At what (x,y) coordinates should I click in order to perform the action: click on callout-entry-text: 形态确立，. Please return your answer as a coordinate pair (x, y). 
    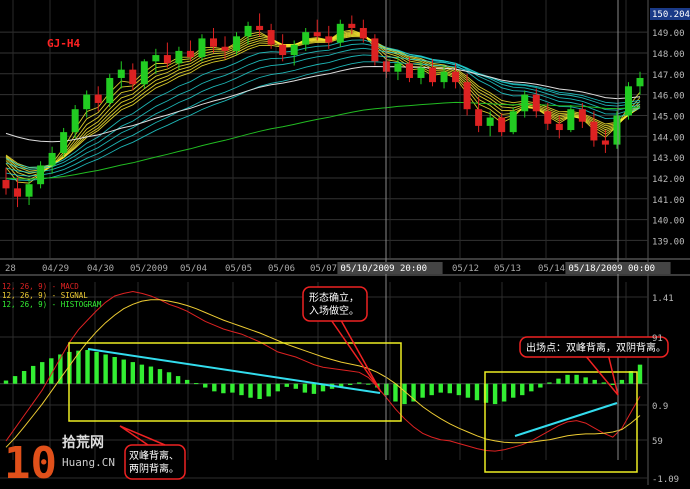
    Looking at the image, I should click on (334, 297).